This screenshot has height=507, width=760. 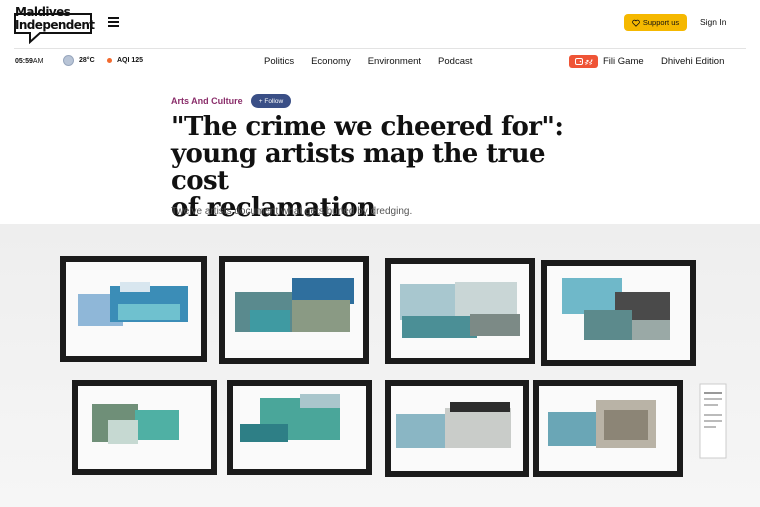 I want to click on temperature: 28°C, so click(x=87, y=60).